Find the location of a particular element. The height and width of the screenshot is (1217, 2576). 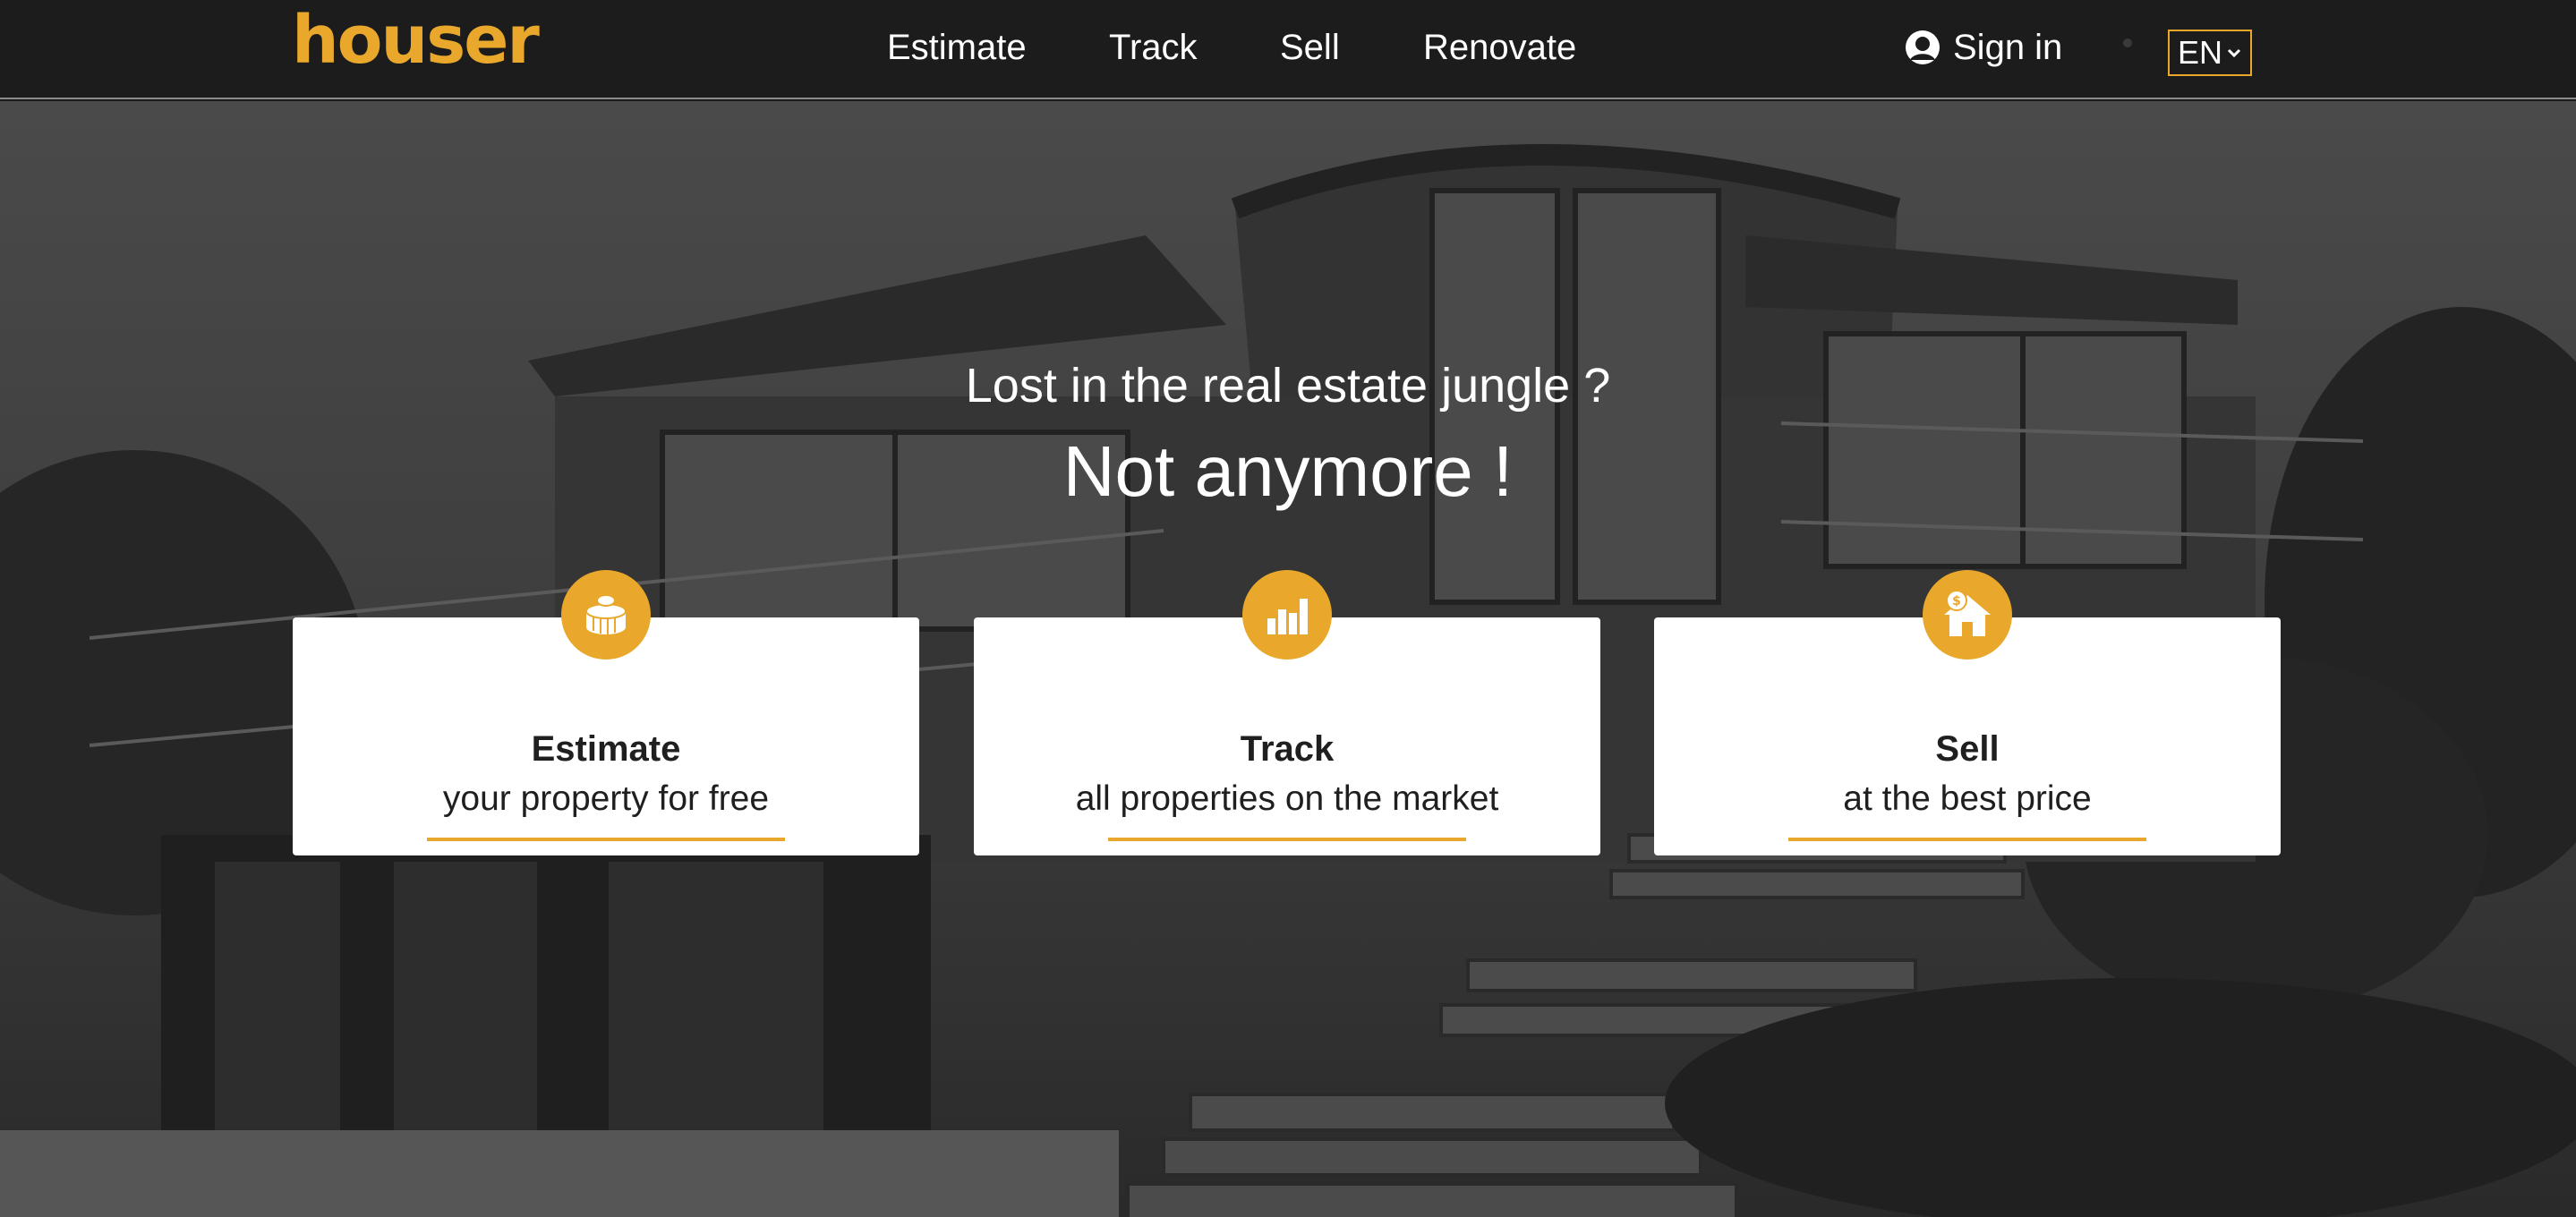

coins-icon is located at coordinates (606, 614).